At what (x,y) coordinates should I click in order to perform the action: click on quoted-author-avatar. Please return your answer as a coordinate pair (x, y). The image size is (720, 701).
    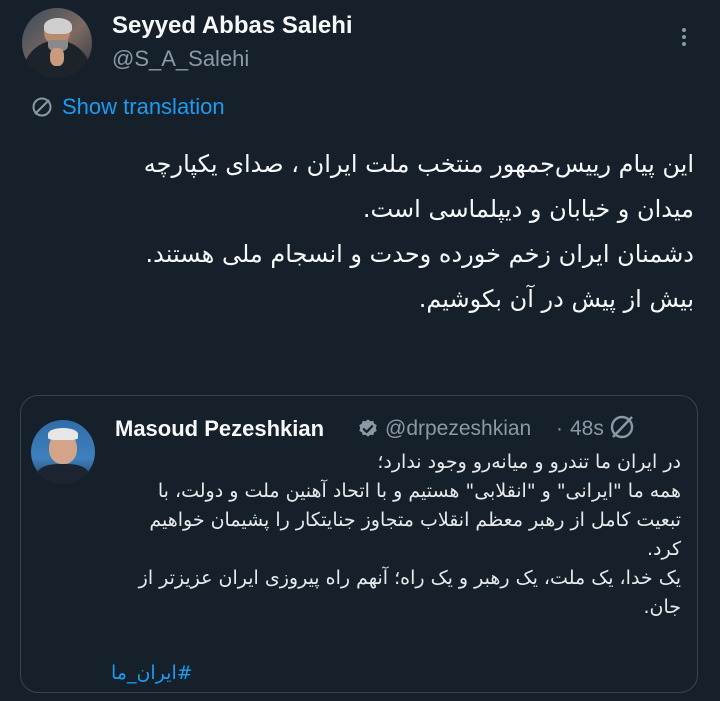
    Looking at the image, I should click on (63, 452).